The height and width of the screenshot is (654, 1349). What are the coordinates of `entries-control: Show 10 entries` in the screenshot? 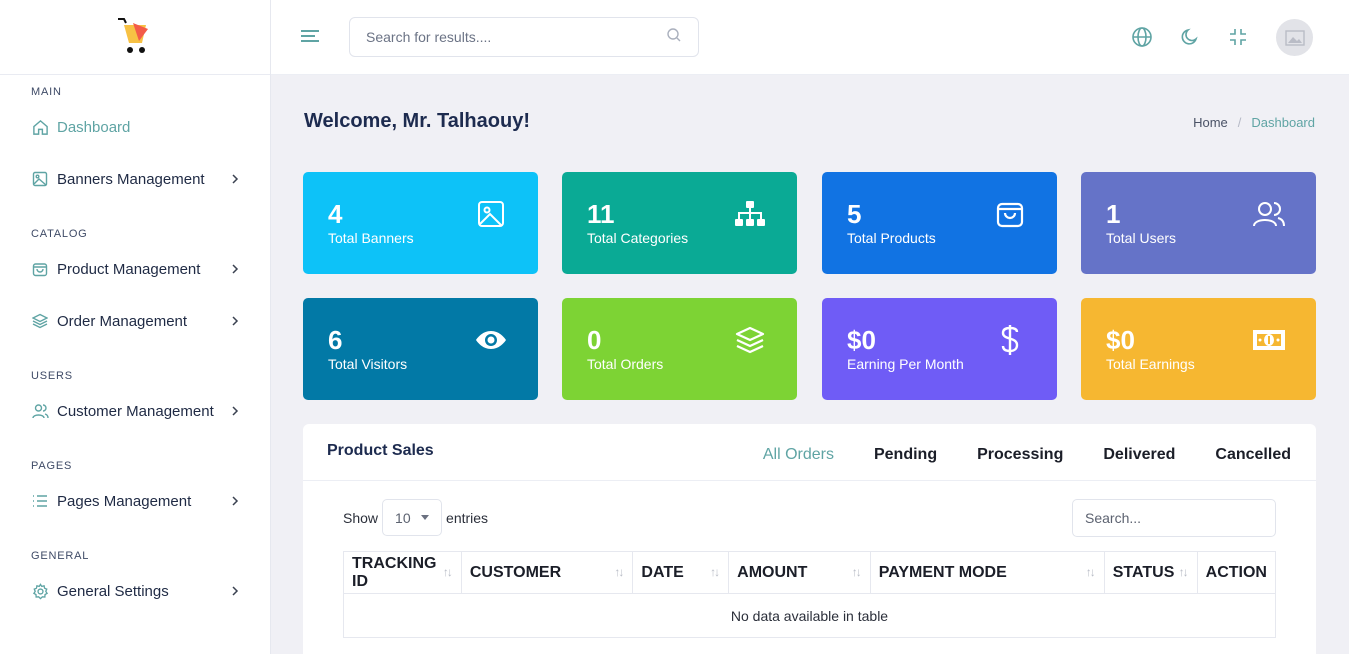 It's located at (415, 517).